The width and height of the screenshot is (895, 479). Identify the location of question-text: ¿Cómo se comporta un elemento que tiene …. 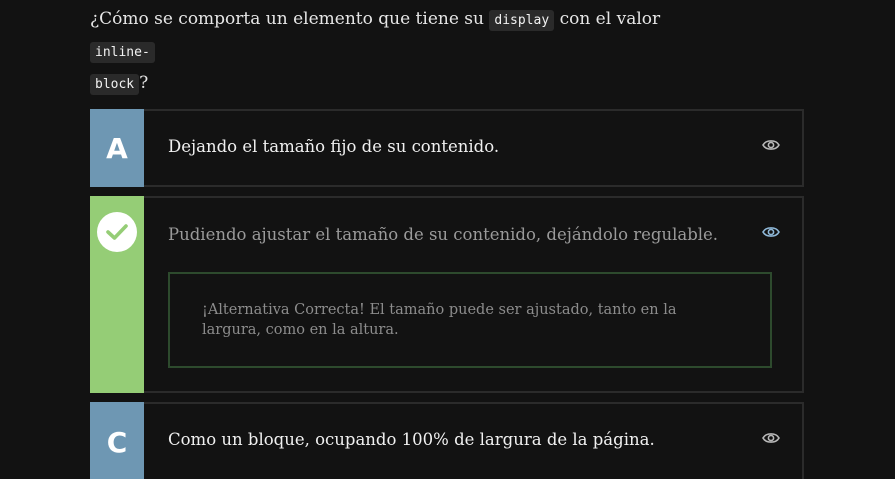
(410, 52).